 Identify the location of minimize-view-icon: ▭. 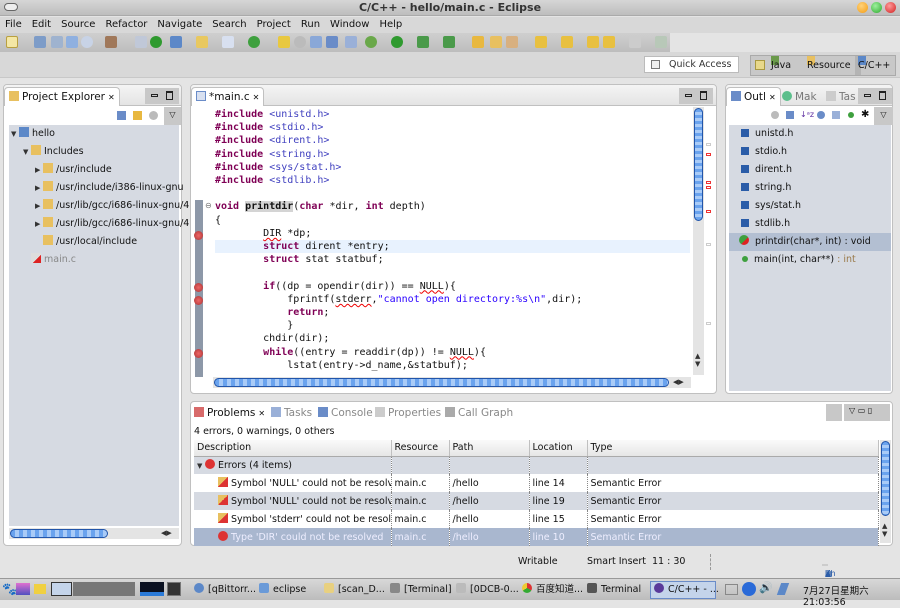
(862, 410).